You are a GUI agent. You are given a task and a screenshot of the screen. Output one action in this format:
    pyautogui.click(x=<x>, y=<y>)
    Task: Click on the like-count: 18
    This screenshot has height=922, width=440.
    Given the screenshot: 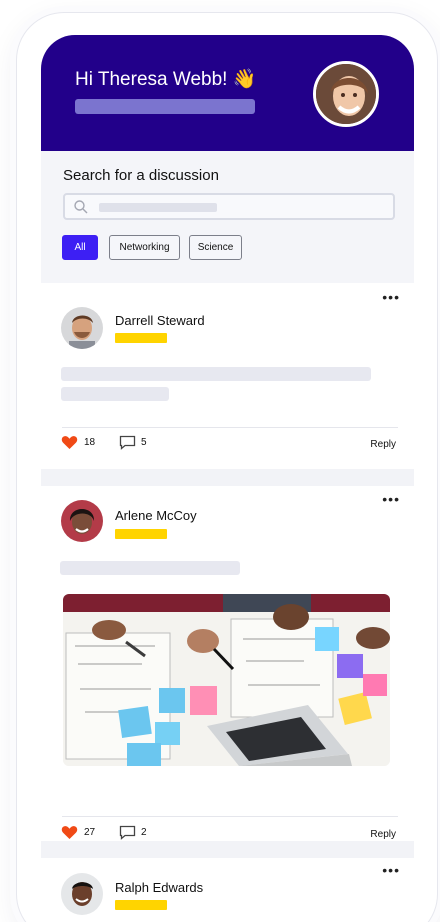 What is the action you would take?
    pyautogui.click(x=90, y=442)
    